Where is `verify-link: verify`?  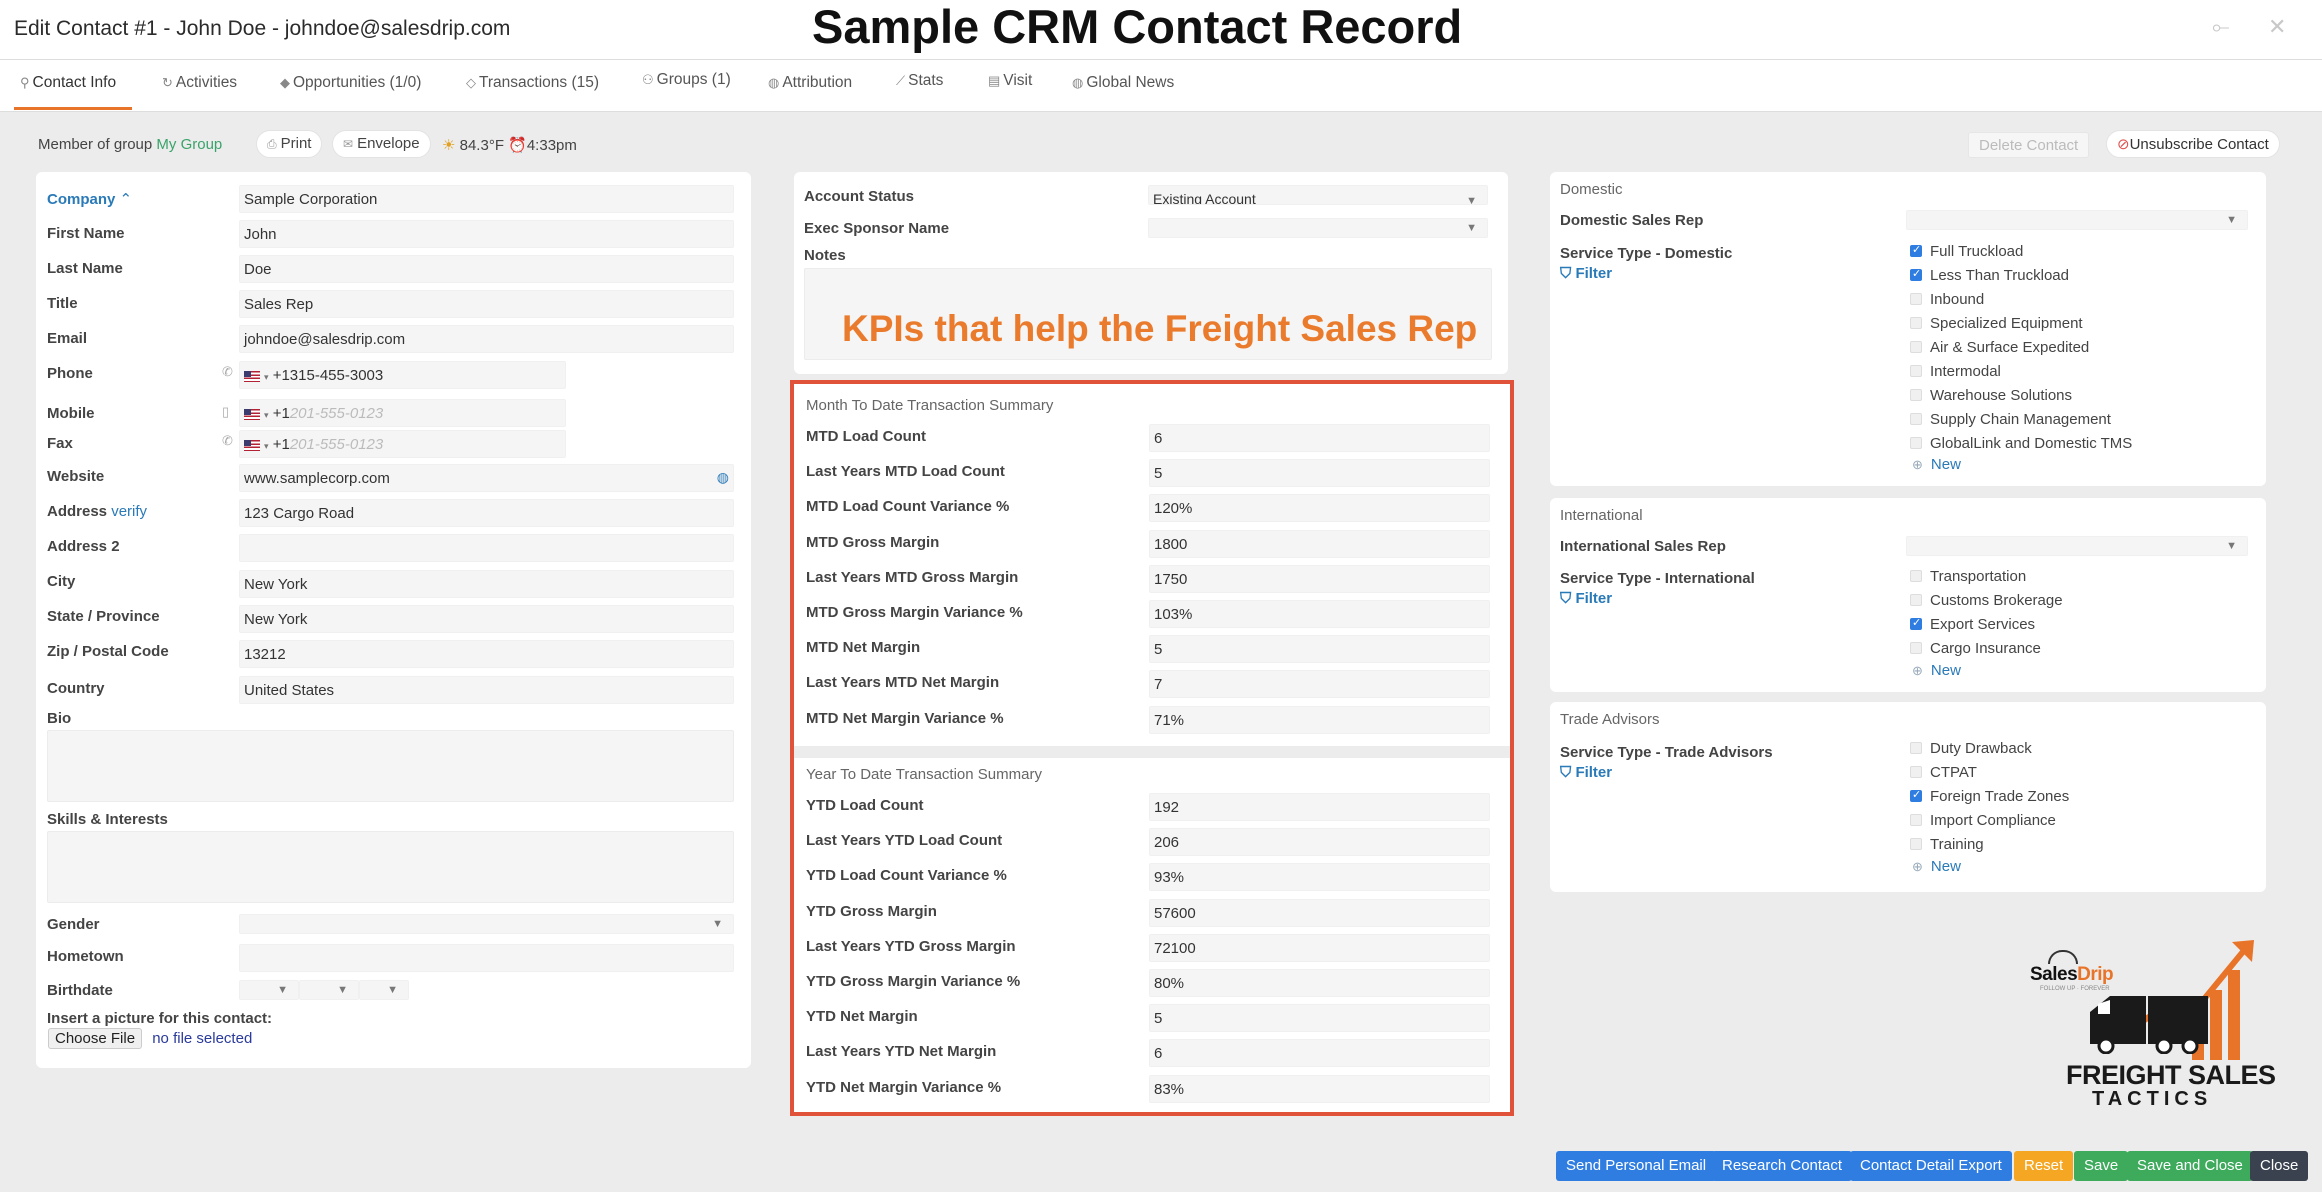 verify-link: verify is located at coordinates (129, 511).